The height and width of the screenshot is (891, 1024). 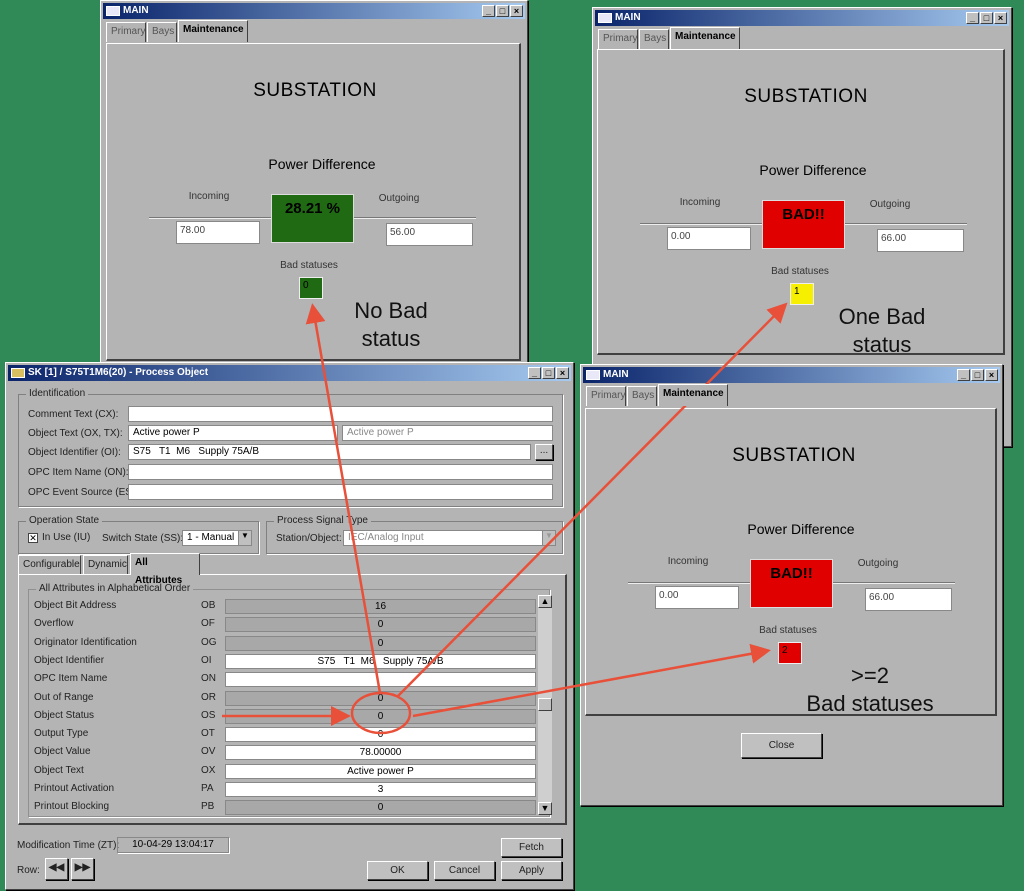 What do you see at coordinates (591, 680) in the screenshot?
I see `arrow-to-multi-bad` at bounding box center [591, 680].